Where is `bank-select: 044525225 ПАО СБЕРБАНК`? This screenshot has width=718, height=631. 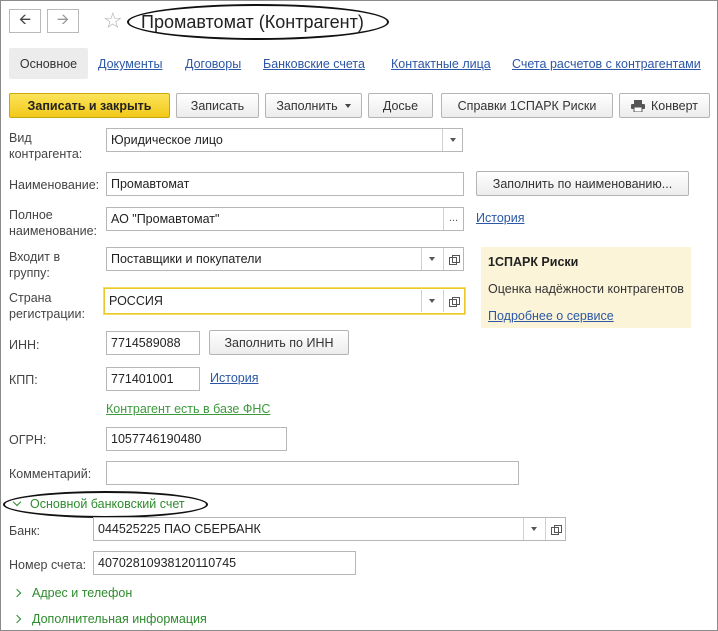
bank-select: 044525225 ПАО СБЕРБАНК is located at coordinates (329, 529).